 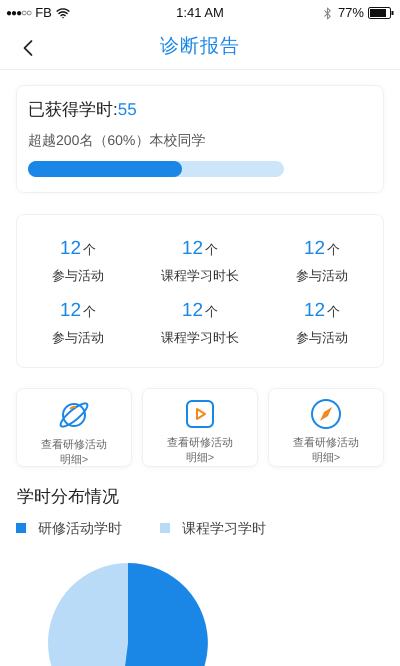 I want to click on battery-icon, so click(x=381, y=13).